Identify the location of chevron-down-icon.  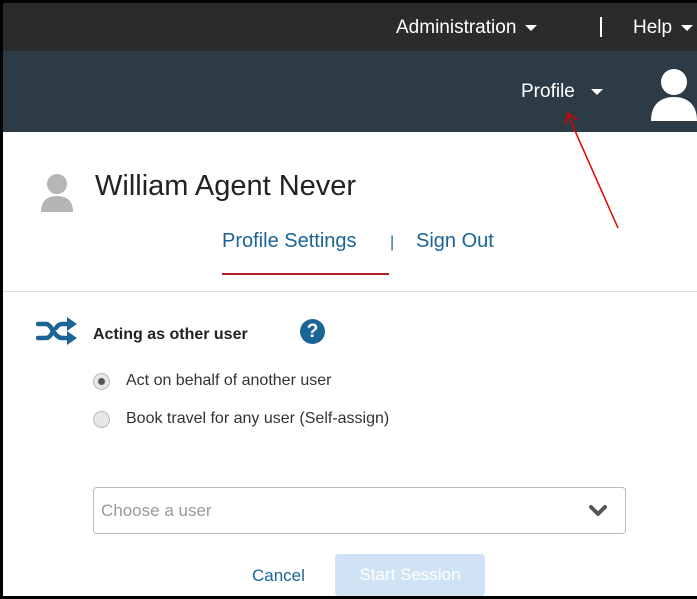
(598, 511).